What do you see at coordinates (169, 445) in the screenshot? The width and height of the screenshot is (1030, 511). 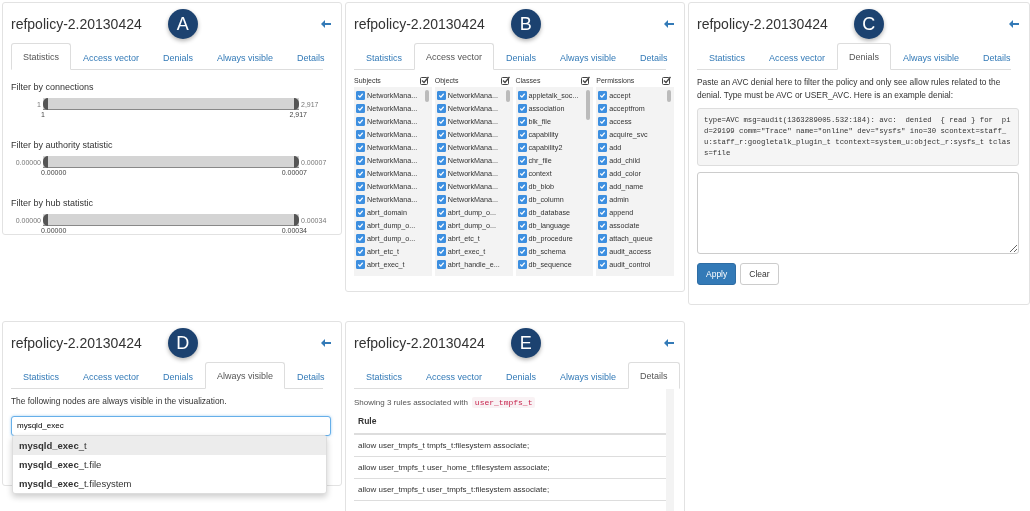 I see `suggestion-item: mysqld_exec_t` at bounding box center [169, 445].